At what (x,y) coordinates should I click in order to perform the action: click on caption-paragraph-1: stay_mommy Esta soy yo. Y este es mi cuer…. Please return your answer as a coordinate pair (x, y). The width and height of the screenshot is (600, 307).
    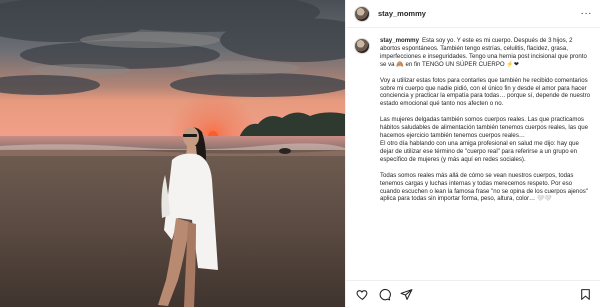
    Looking at the image, I should click on (483, 52).